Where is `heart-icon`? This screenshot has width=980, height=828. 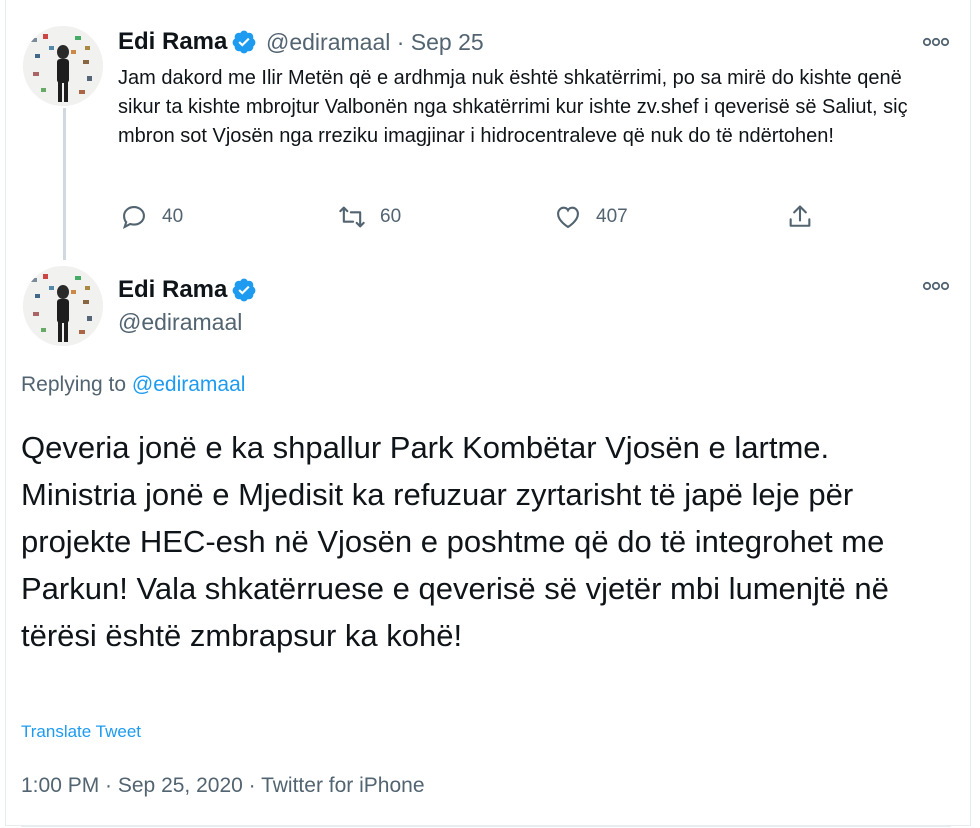
heart-icon is located at coordinates (568, 217).